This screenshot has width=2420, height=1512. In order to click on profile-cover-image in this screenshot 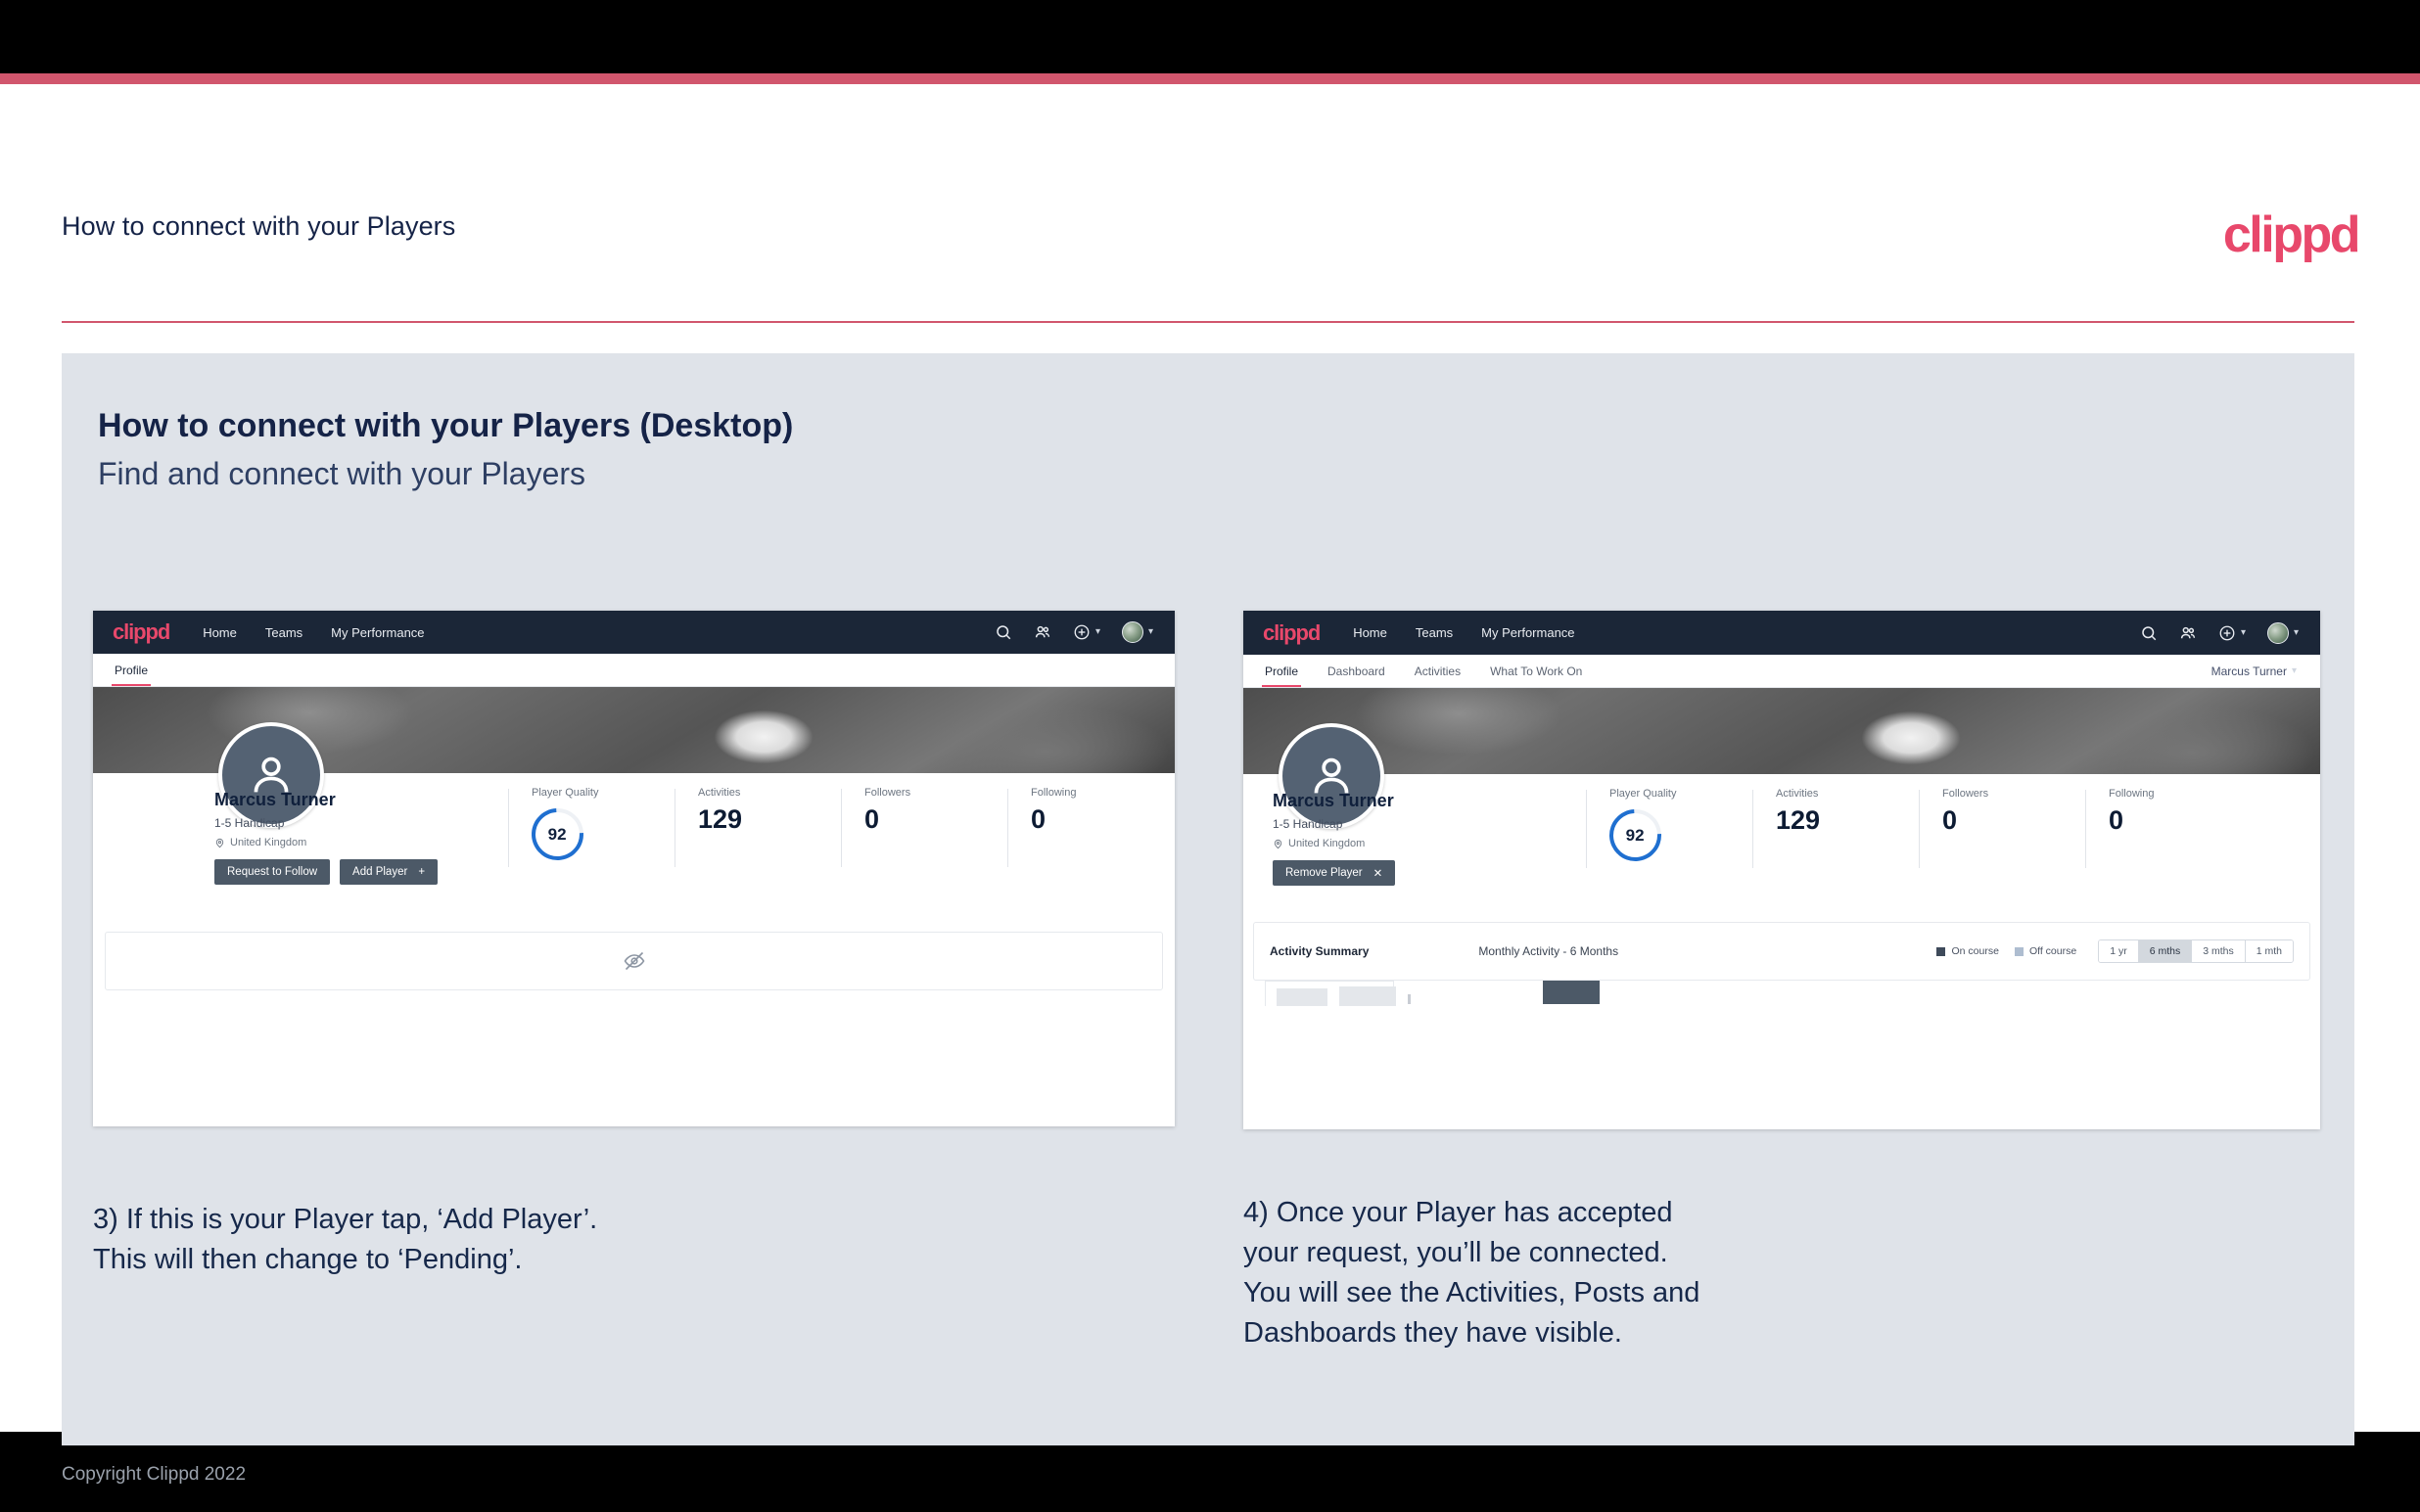, I will do `click(1781, 731)`.